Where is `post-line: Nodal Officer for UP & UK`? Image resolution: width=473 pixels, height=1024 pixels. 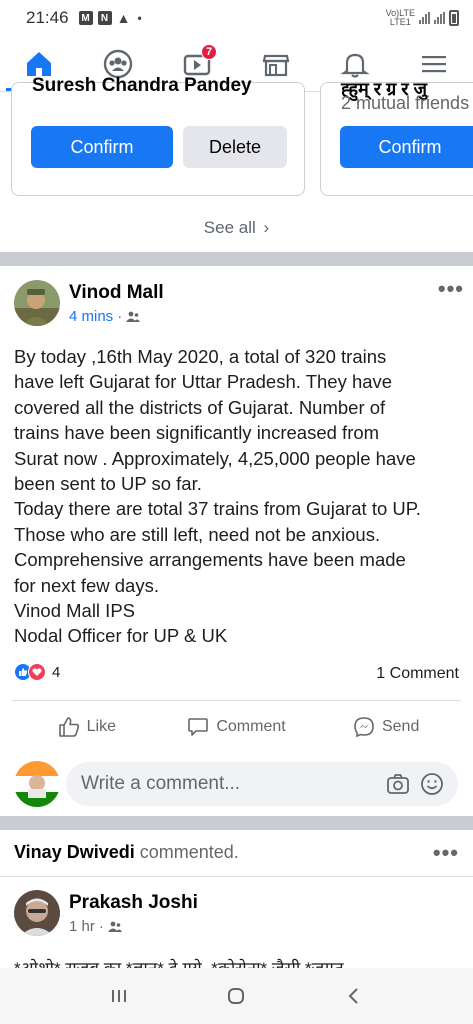 post-line: Nodal Officer for UP & UK is located at coordinates (121, 636).